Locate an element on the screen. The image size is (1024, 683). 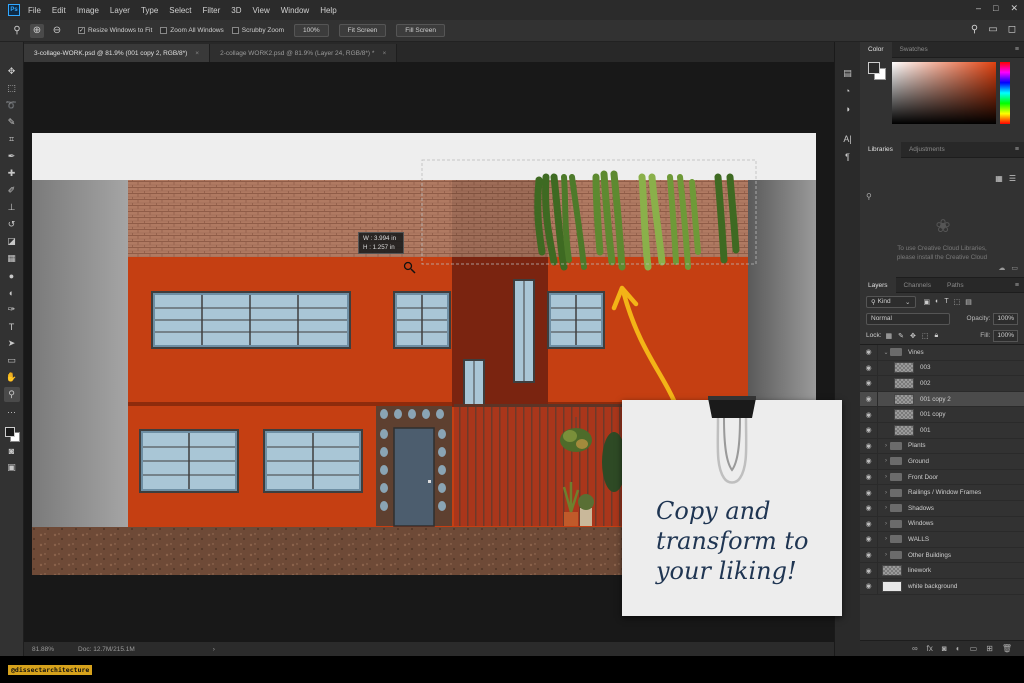
pixel-filter-icon: ▣ is located at coordinates (927, 302).